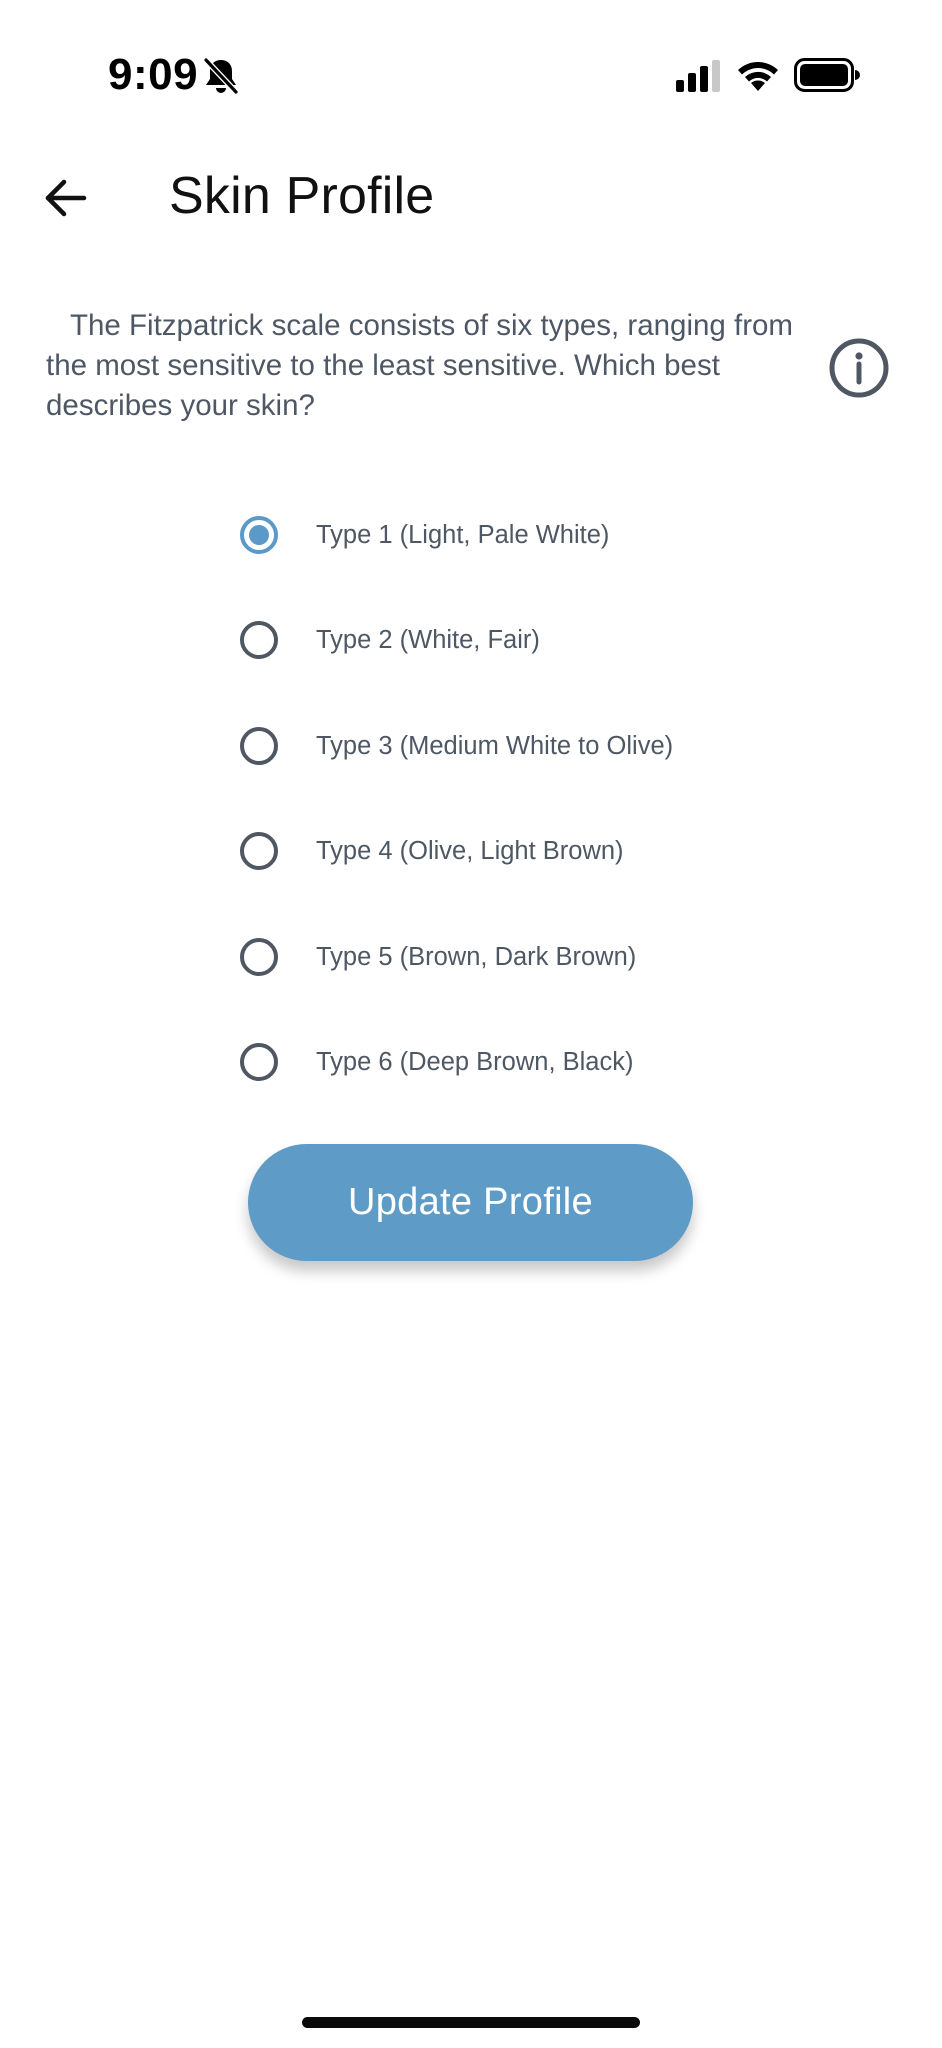  I want to click on battery-icon, so click(827, 75).